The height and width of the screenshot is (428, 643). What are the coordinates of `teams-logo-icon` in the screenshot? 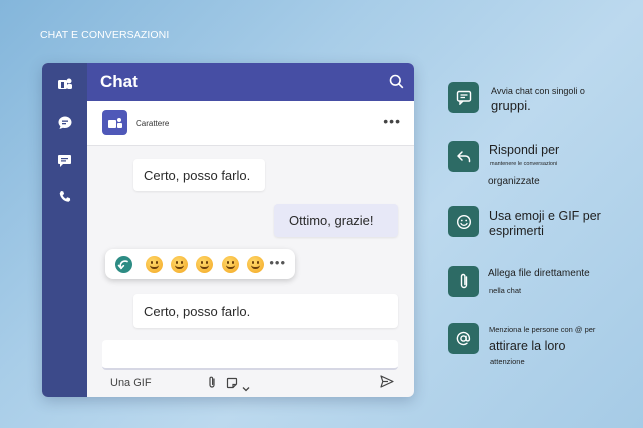 It's located at (64, 84).